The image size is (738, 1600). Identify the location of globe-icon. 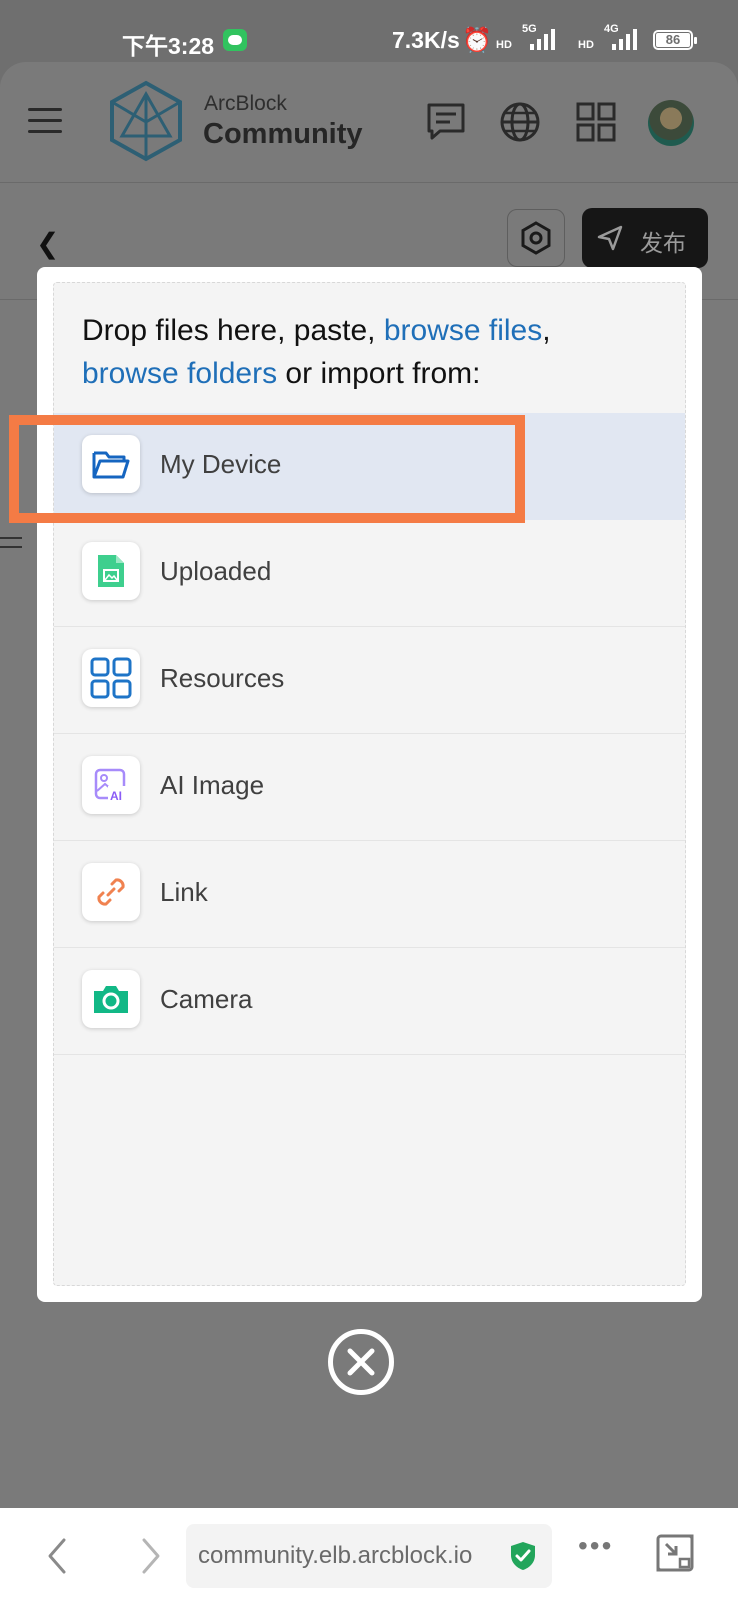
(520, 122).